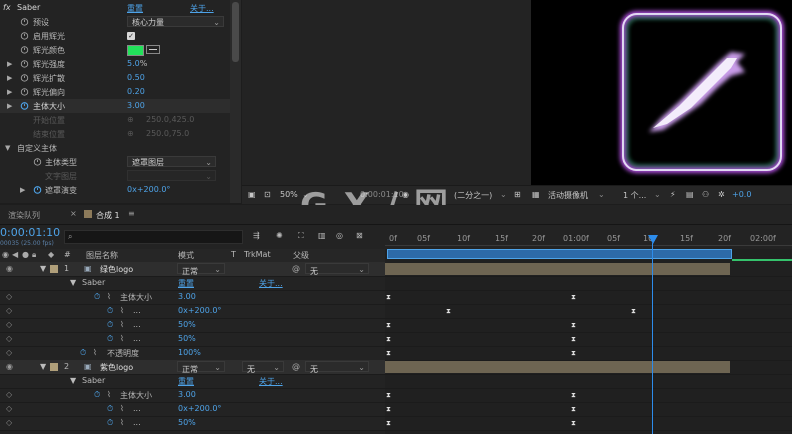 This screenshot has height=434, width=792. I want to click on timeline-timecode: 0:00:01:10, so click(30, 232).